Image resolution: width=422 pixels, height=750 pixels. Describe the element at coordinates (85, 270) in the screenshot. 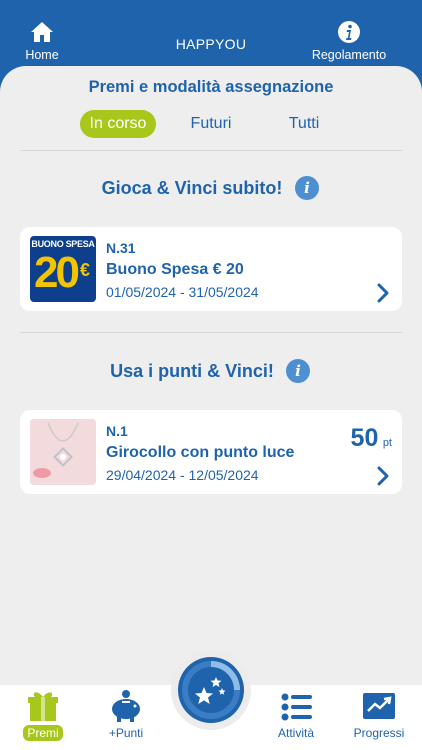

I see `voucher-thumb-currency: €` at that location.